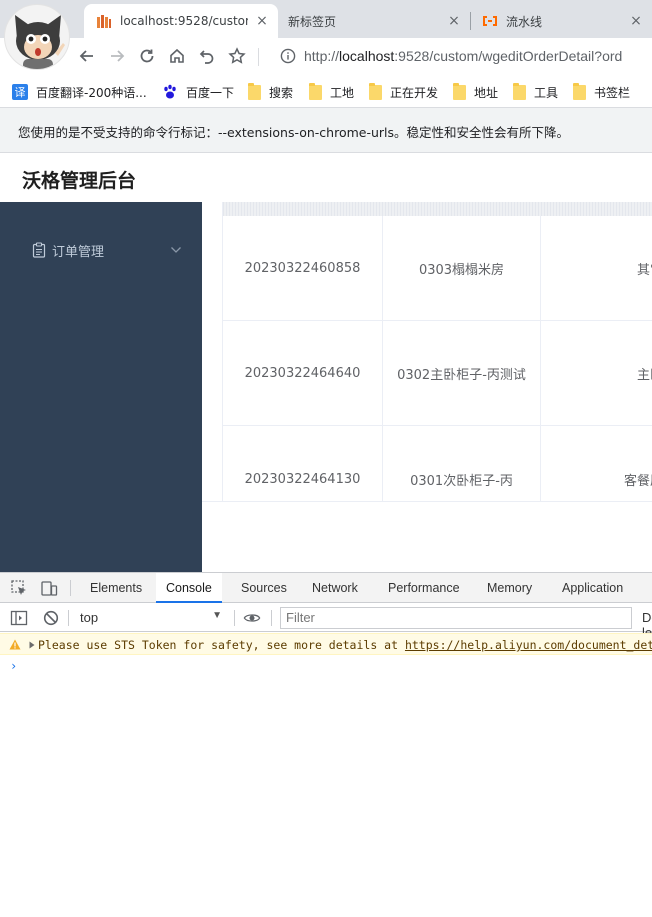 This screenshot has width=652, height=917. I want to click on star-icon, so click(237, 55).